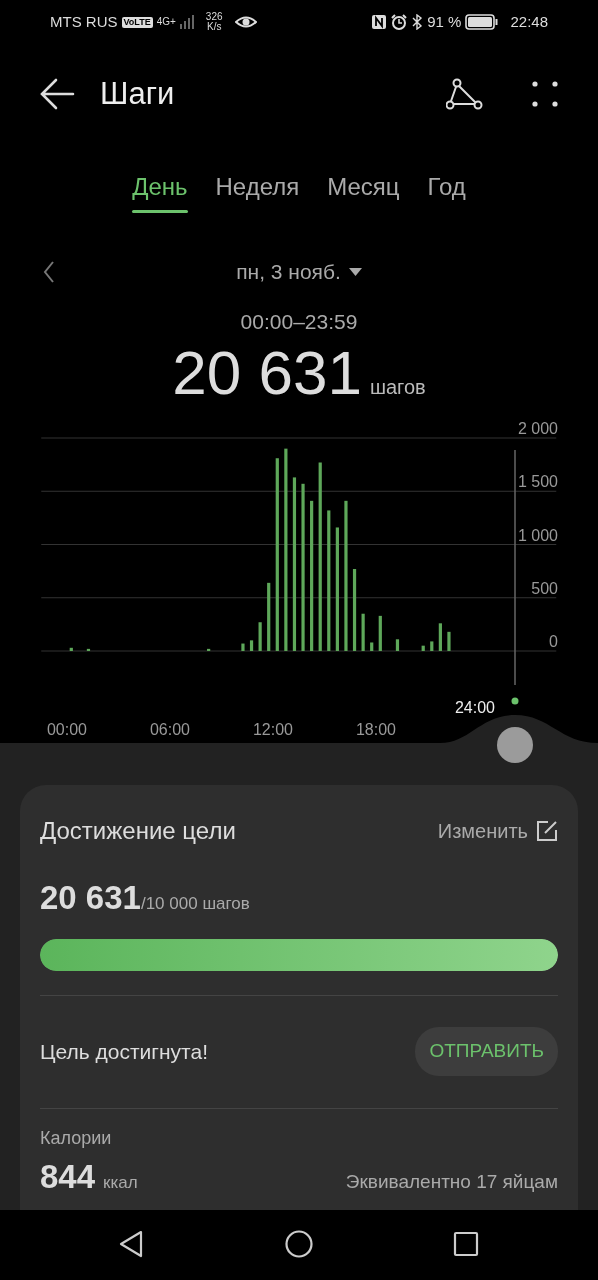 This screenshot has width=598, height=1280. Describe the element at coordinates (537, 482) in the screenshot. I see `y-axis-label: 1 500` at that location.